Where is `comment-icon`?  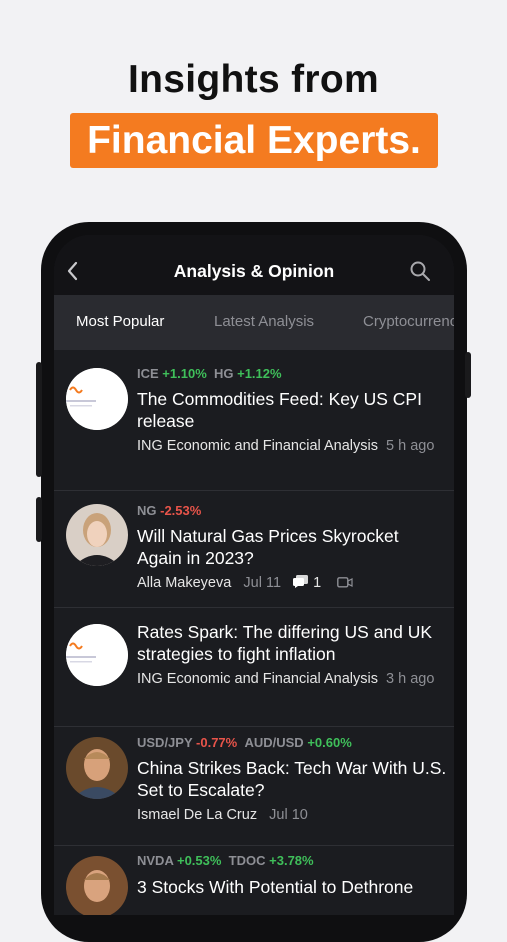 comment-icon is located at coordinates (301, 581).